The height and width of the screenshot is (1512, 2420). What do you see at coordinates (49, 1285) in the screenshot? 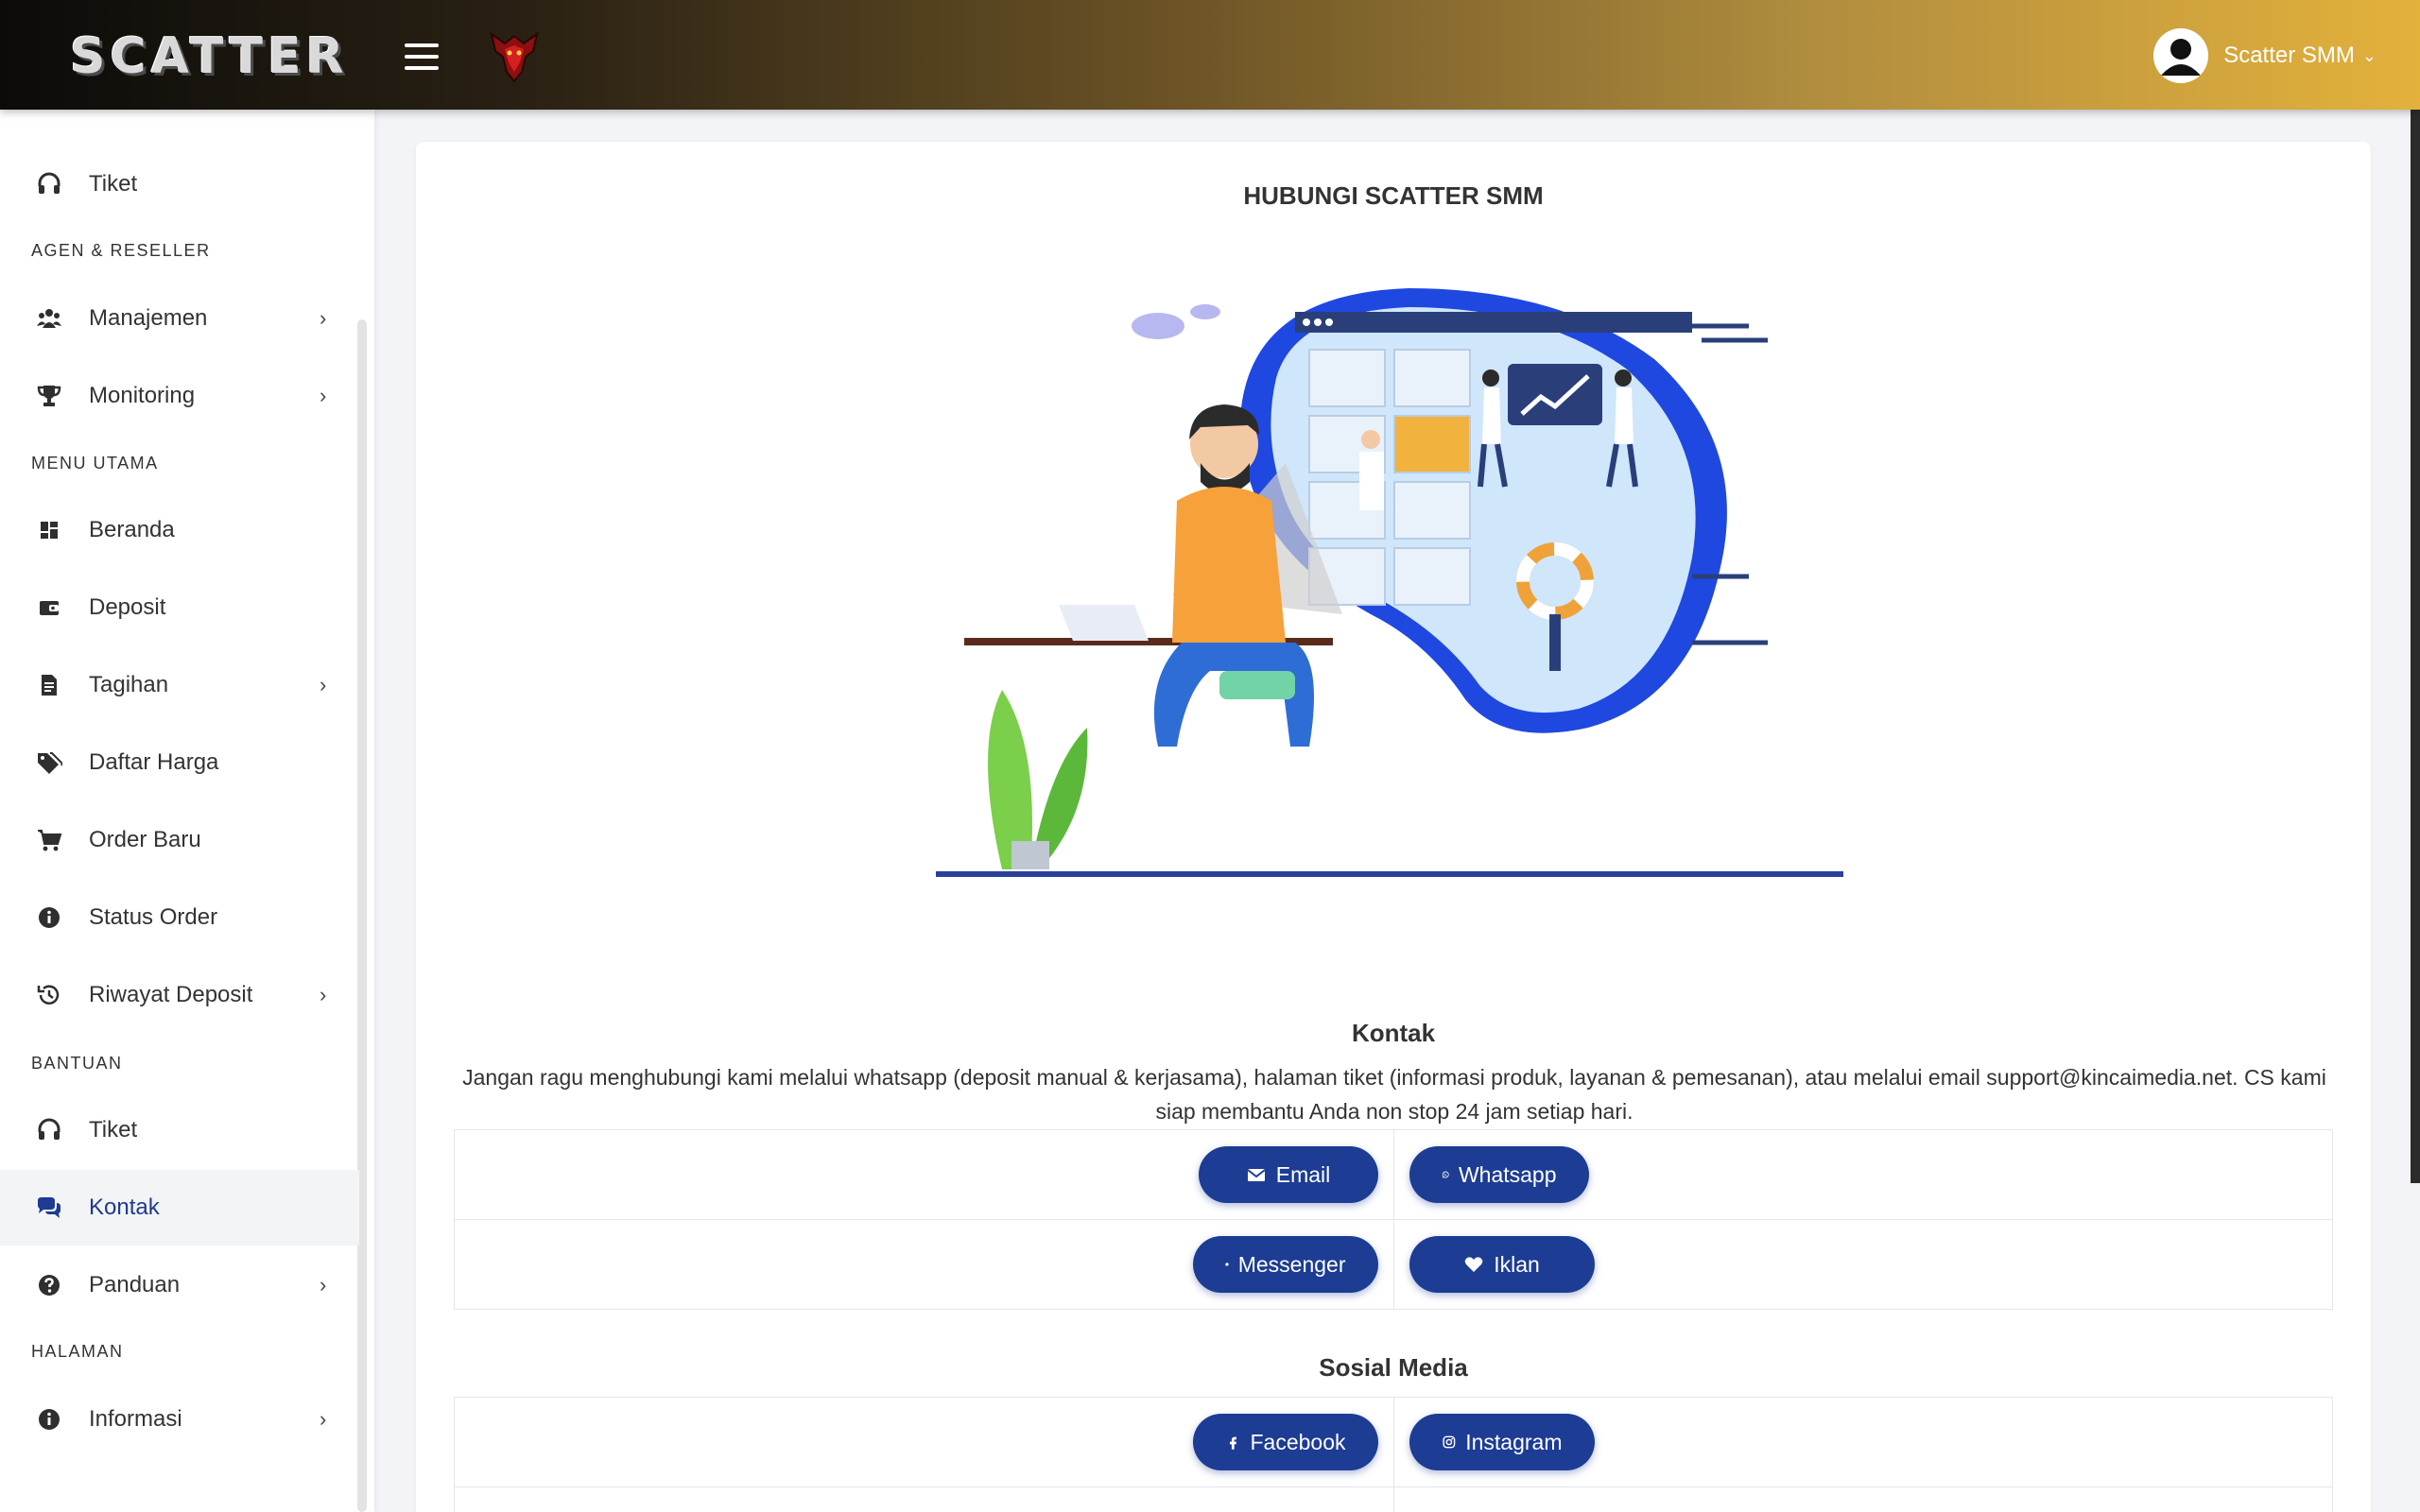
I see `question-icon` at bounding box center [49, 1285].